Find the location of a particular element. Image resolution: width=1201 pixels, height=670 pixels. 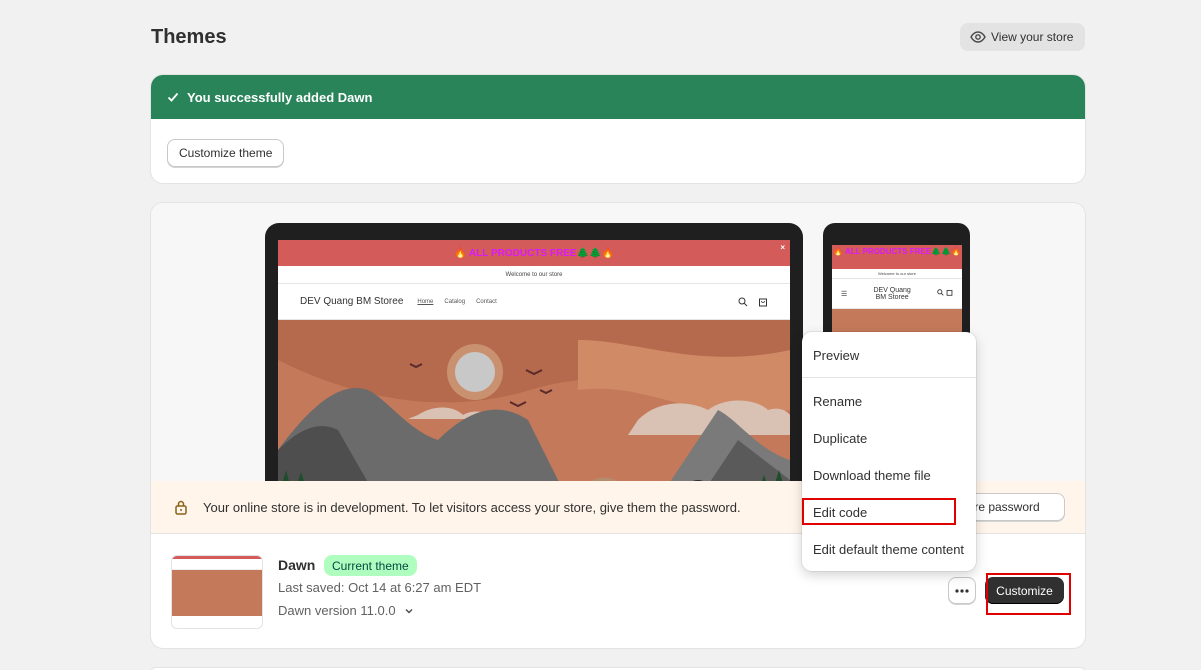

more-actions-button is located at coordinates (962, 590).